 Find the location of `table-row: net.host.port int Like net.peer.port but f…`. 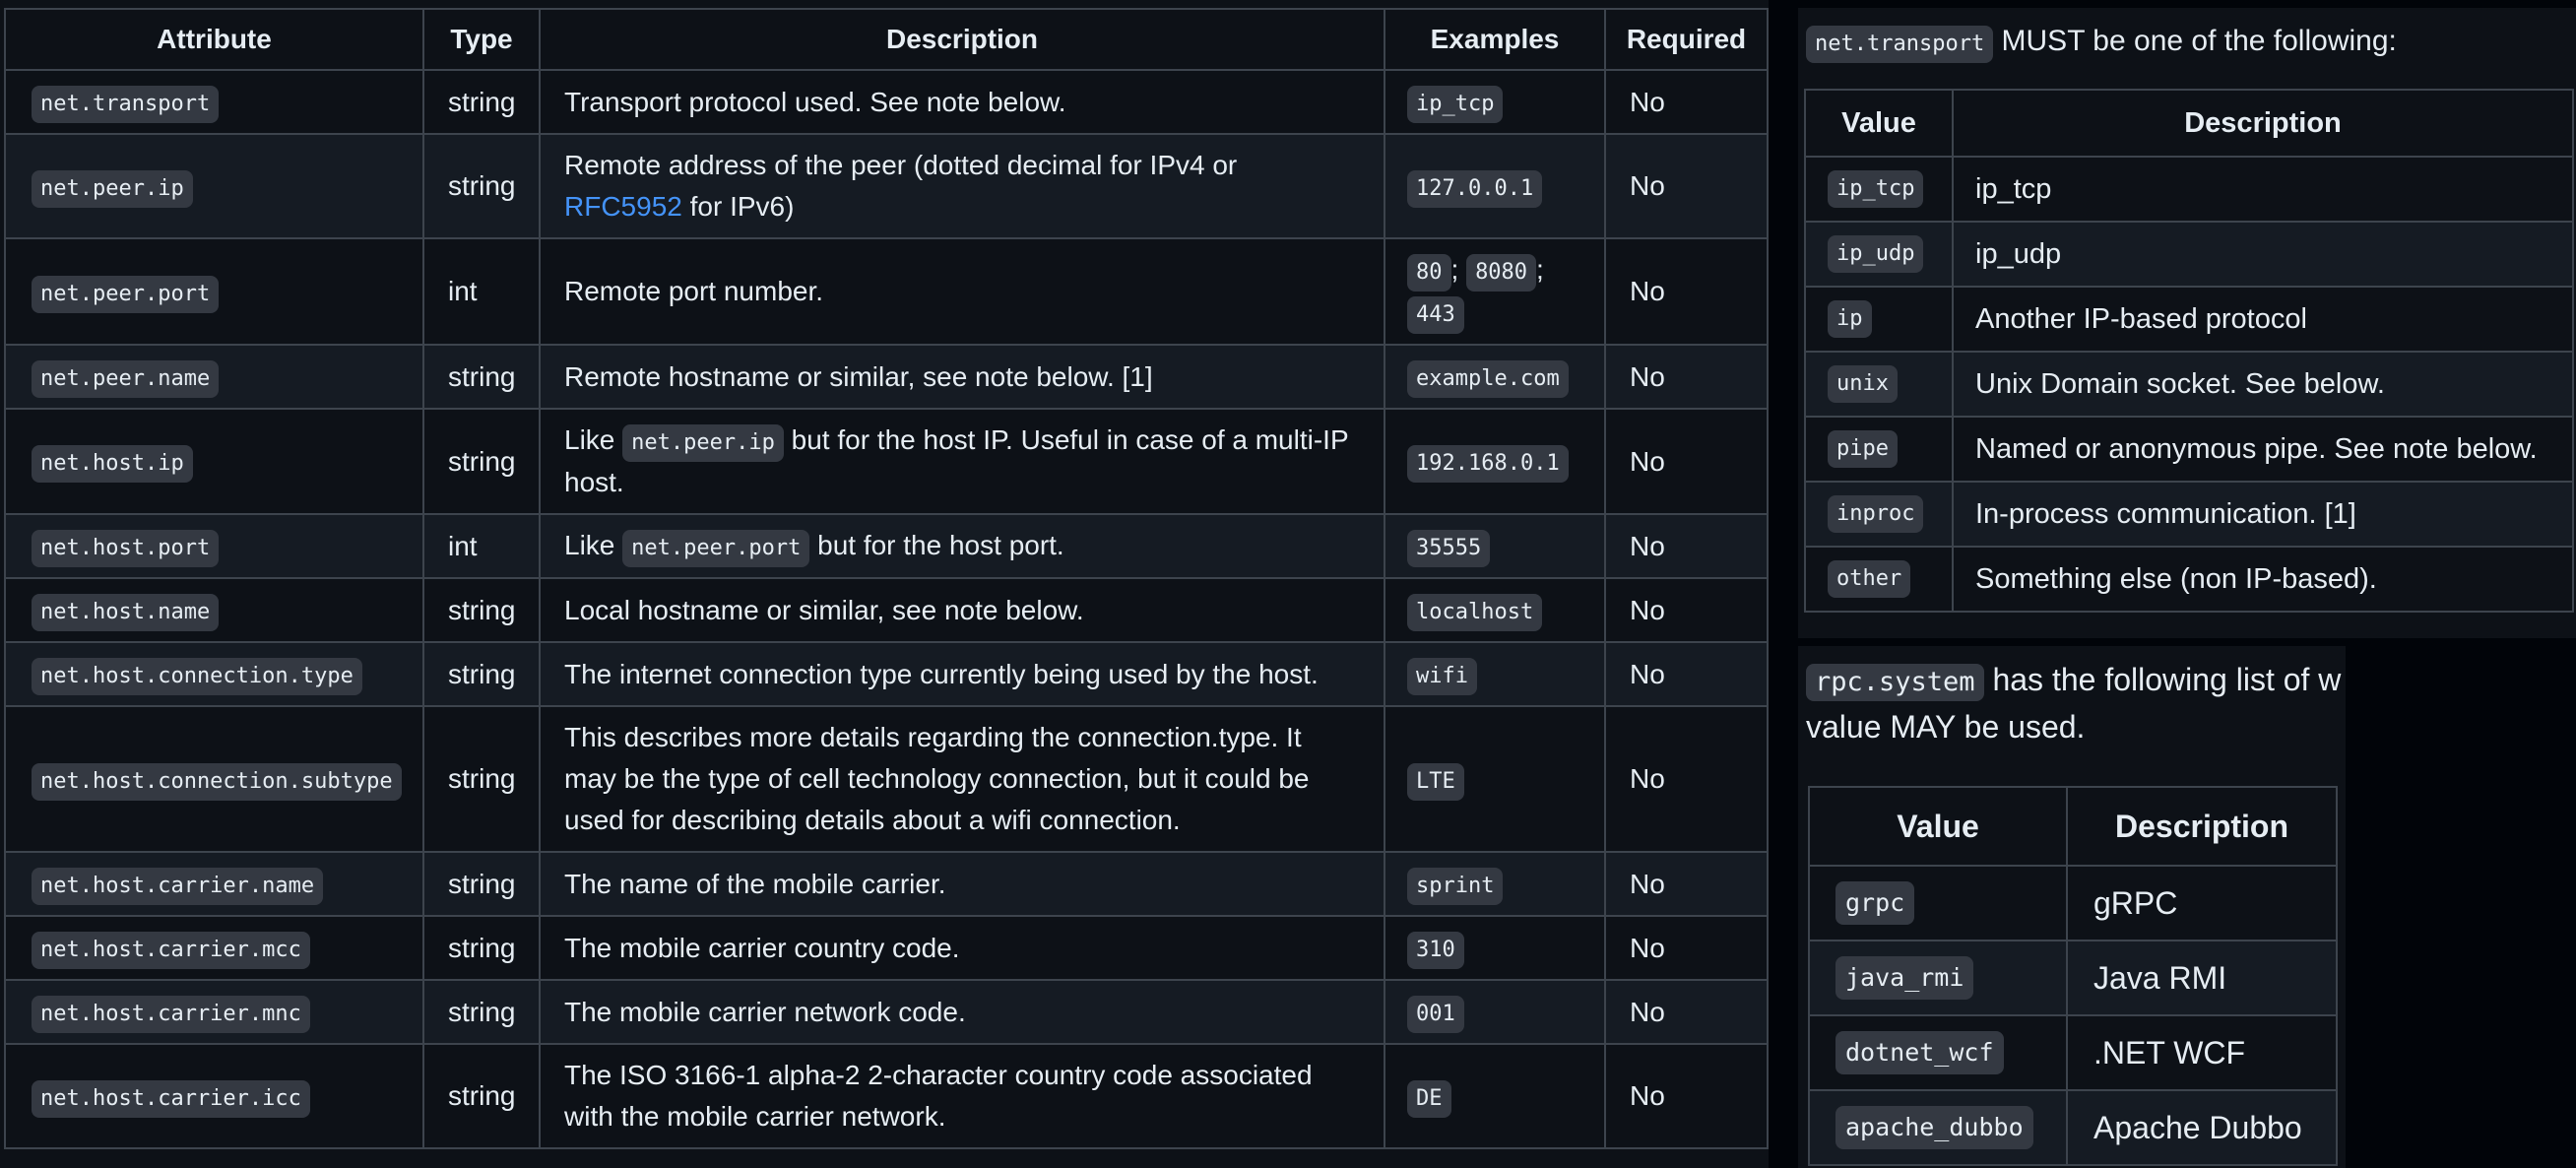

table-row: net.host.port int Like net.peer.port but f… is located at coordinates (886, 546).